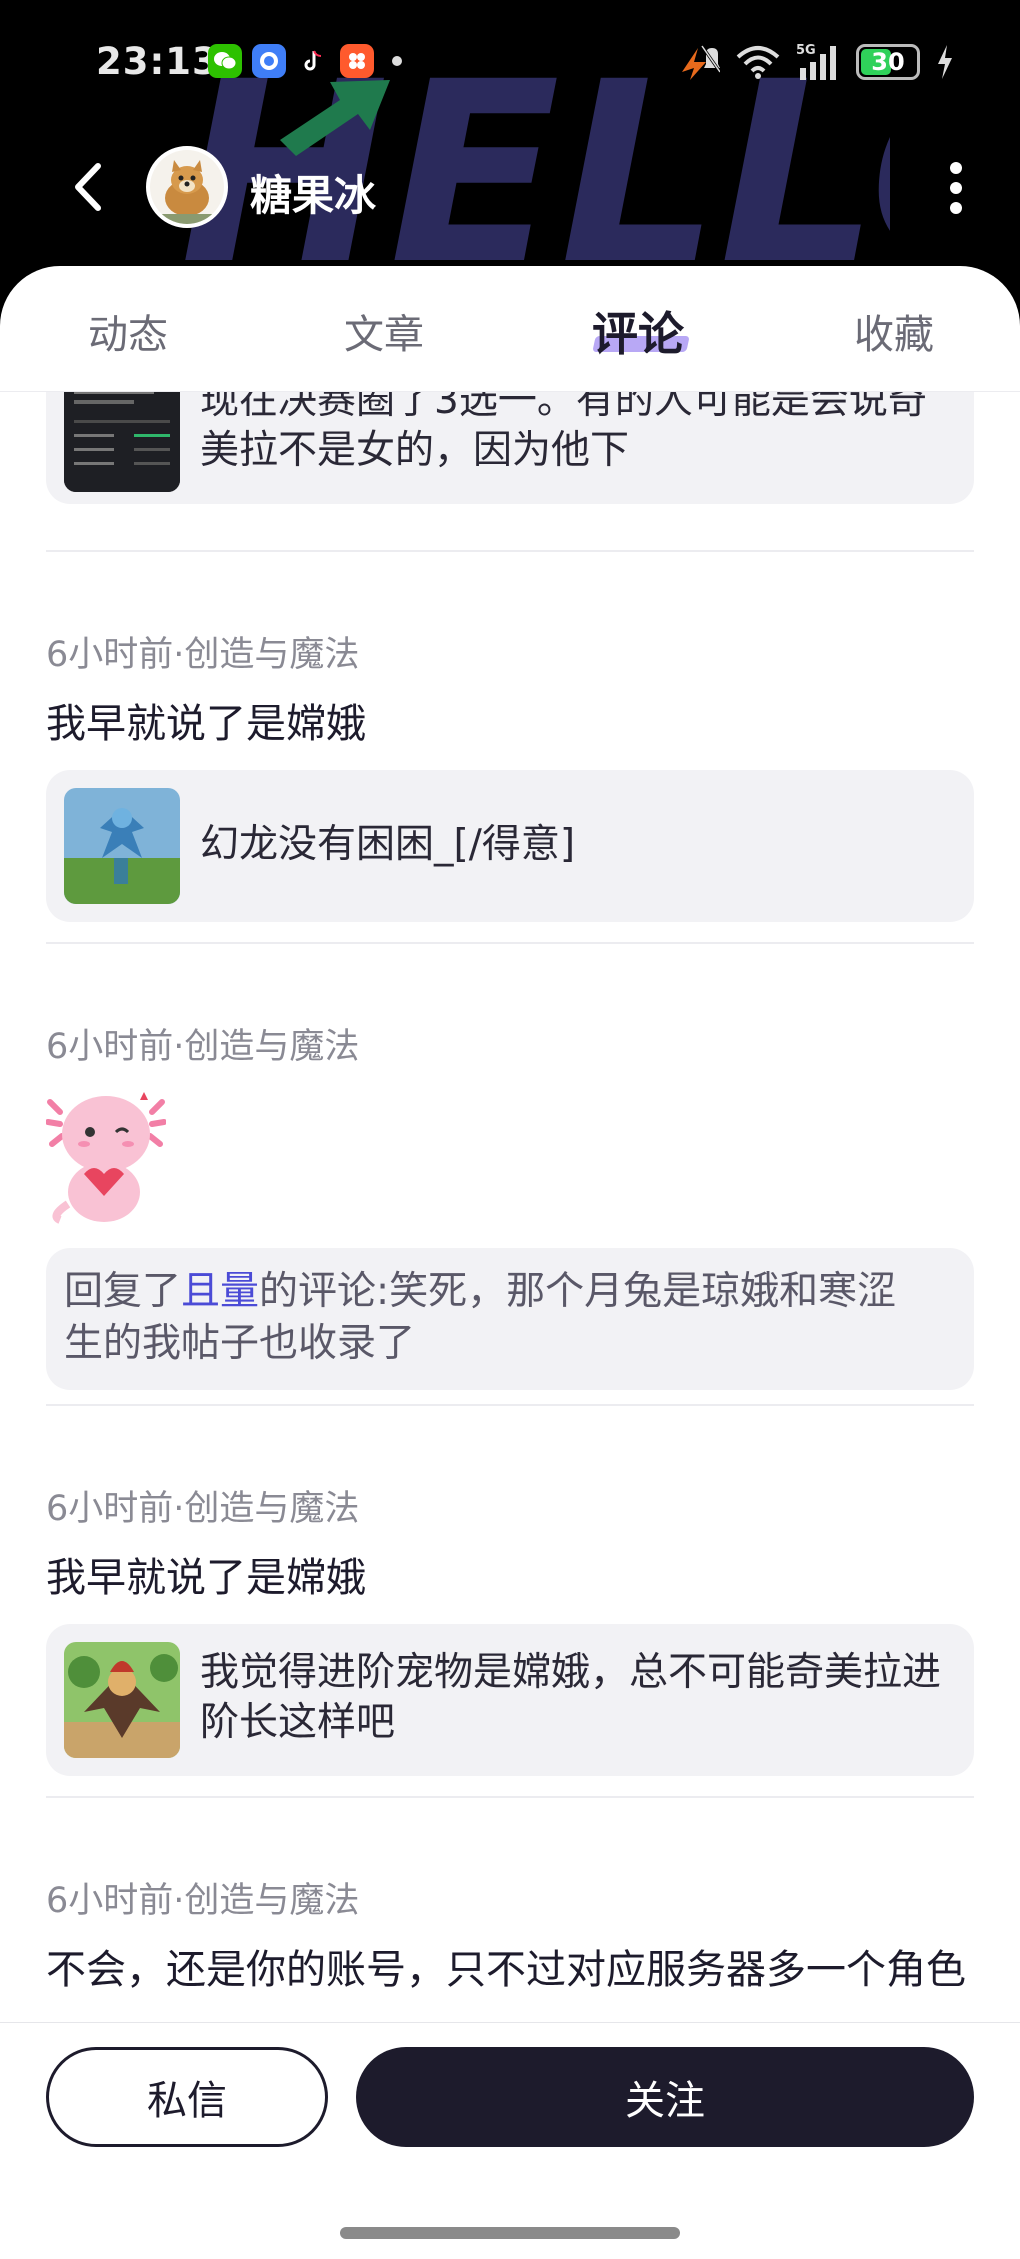 The width and height of the screenshot is (1020, 2259). Describe the element at coordinates (384, 331) in the screenshot. I see `tab-articles: 文章` at that location.